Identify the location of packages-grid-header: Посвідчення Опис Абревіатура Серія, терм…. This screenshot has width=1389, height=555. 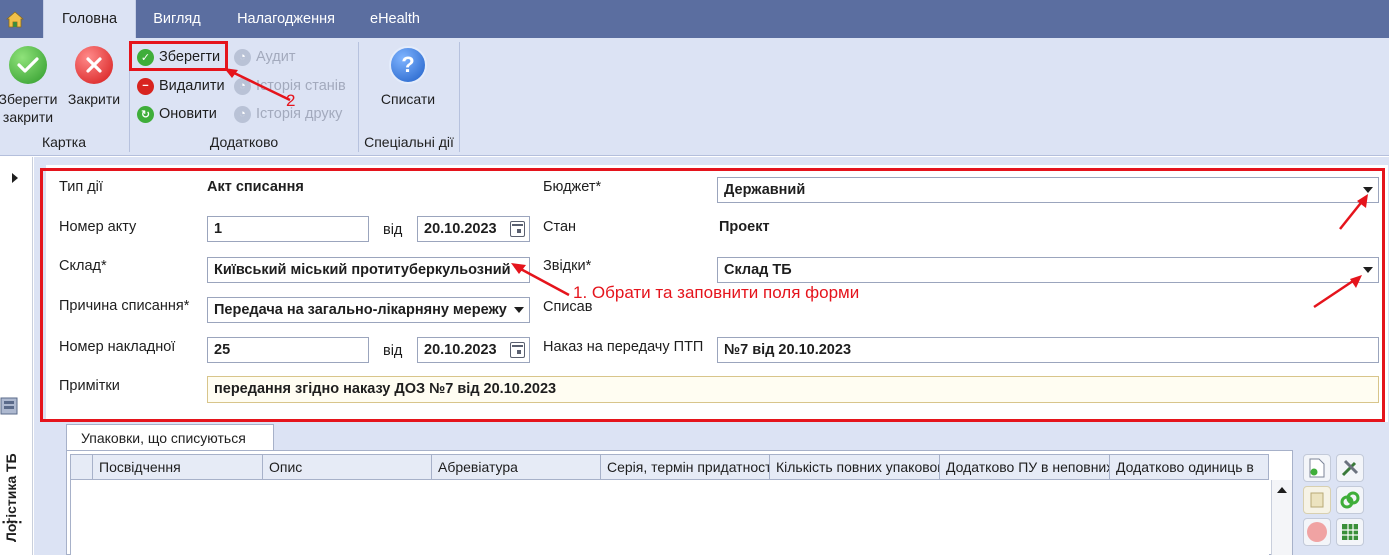
(669, 467).